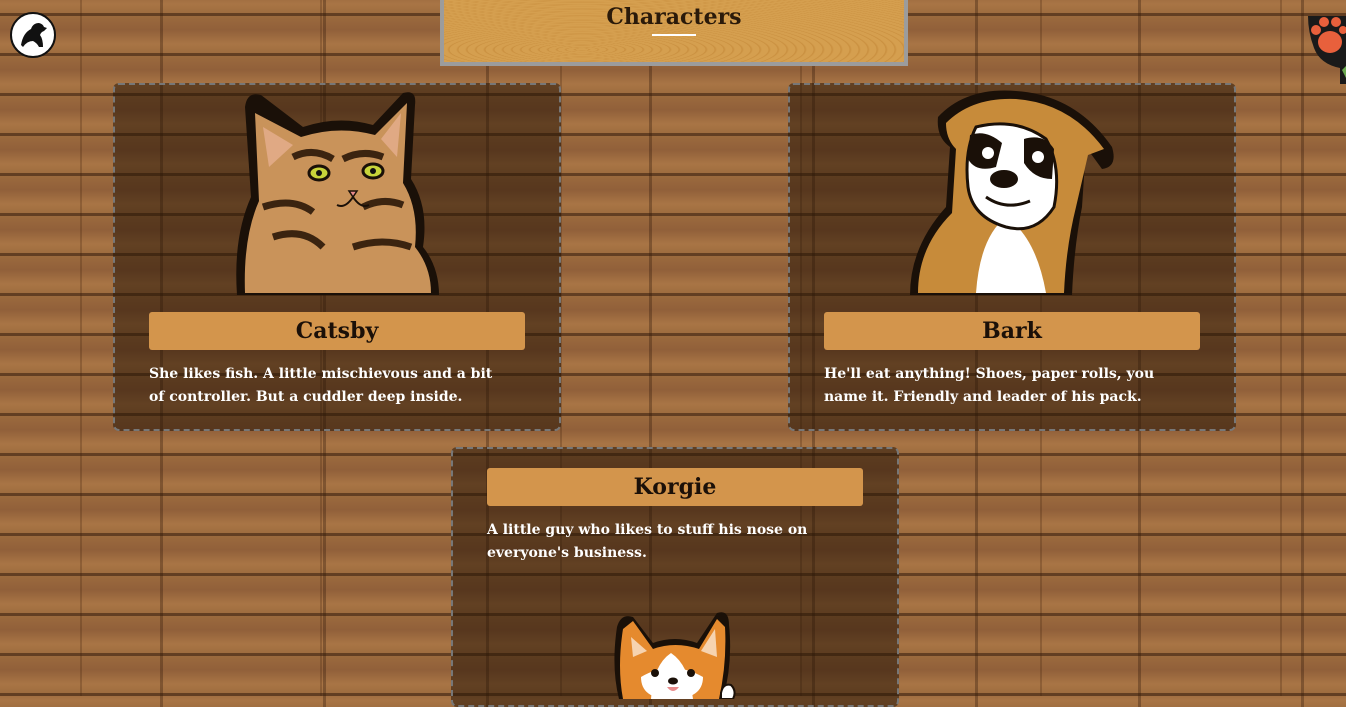 The height and width of the screenshot is (707, 1346). Describe the element at coordinates (1323, 46) in the screenshot. I see `cat-paw-icon` at that location.